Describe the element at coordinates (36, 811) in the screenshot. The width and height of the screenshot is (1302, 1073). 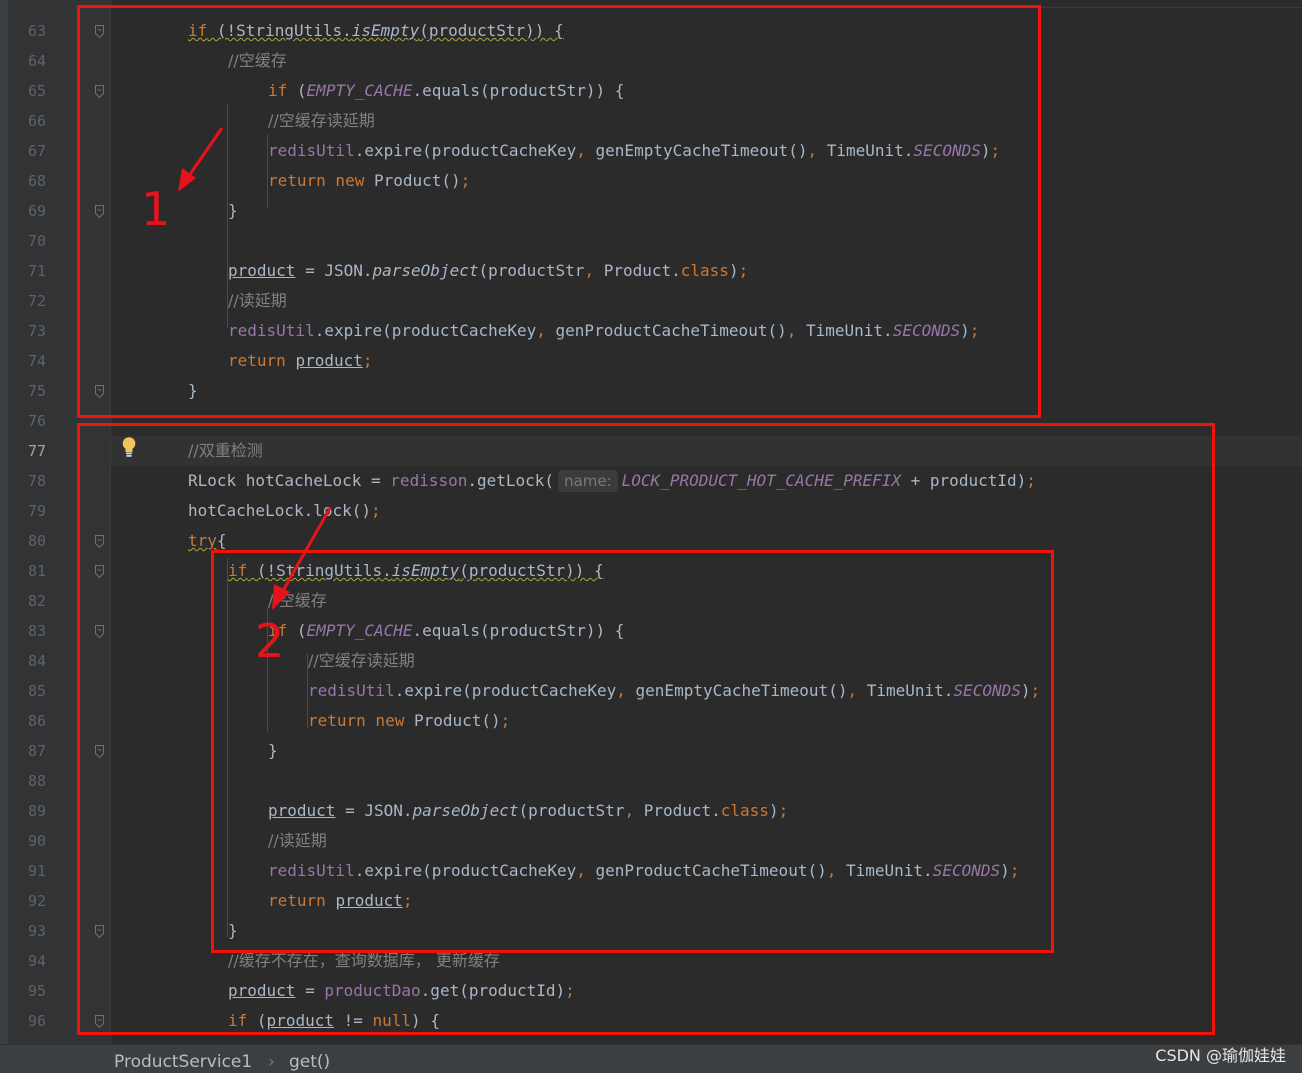
I see `line-number: 89` at that location.